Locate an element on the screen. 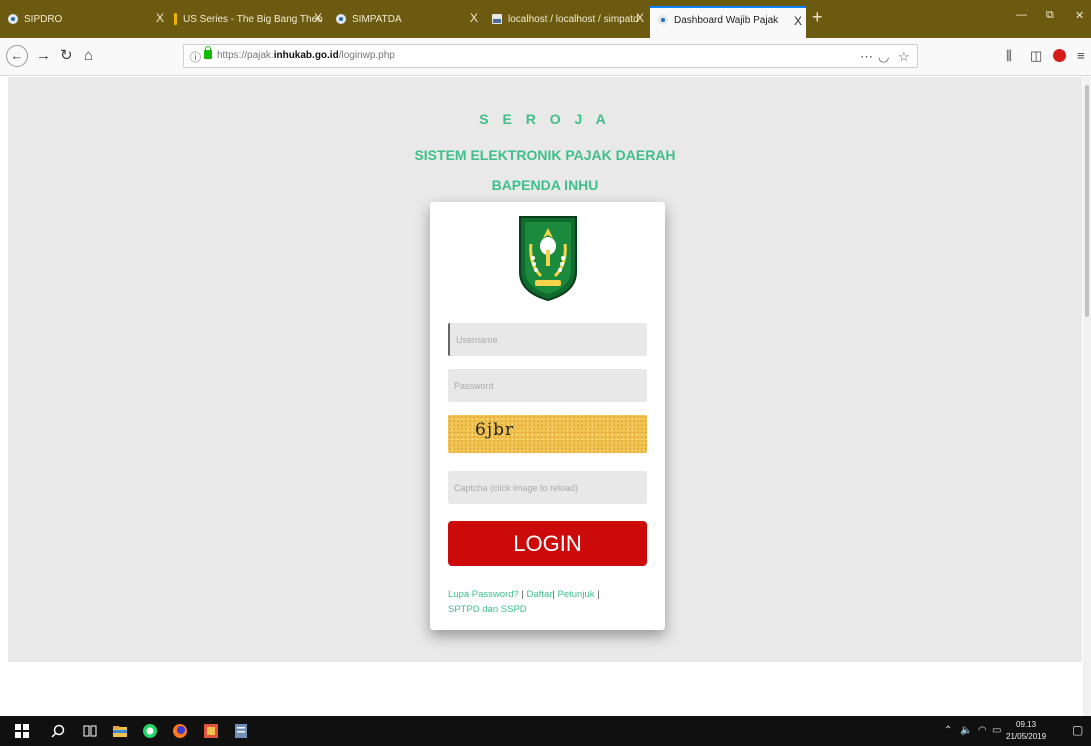 The width and height of the screenshot is (1091, 746). page-scrollbar is located at coordinates (1087, 396).